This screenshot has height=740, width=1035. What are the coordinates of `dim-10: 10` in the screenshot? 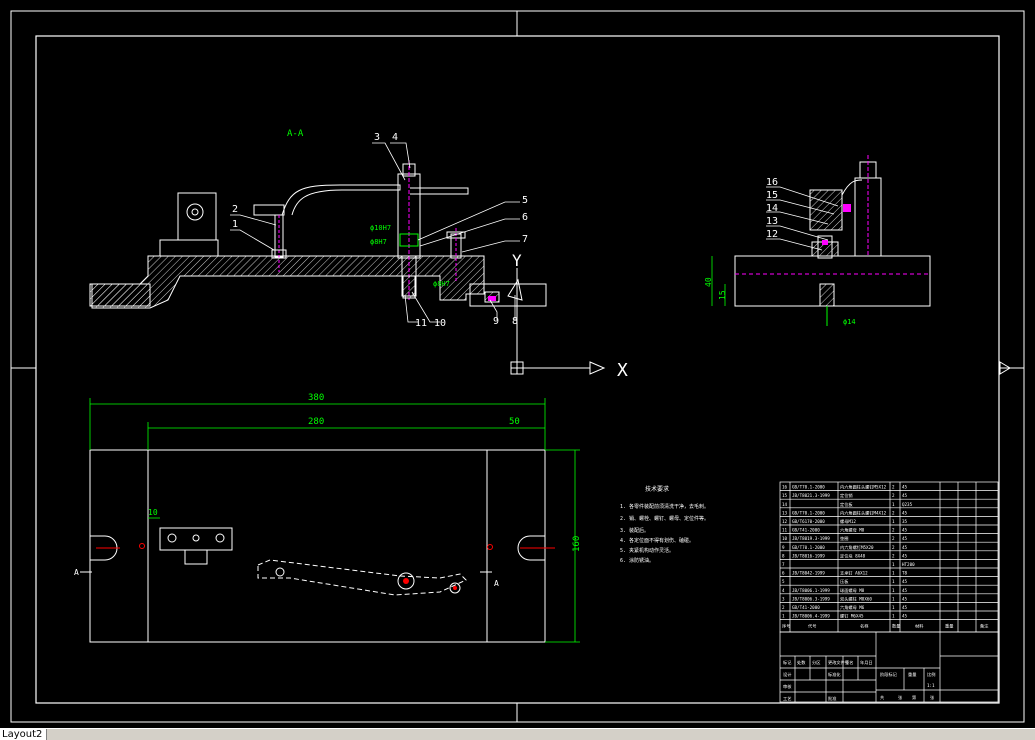 It's located at (153, 512).